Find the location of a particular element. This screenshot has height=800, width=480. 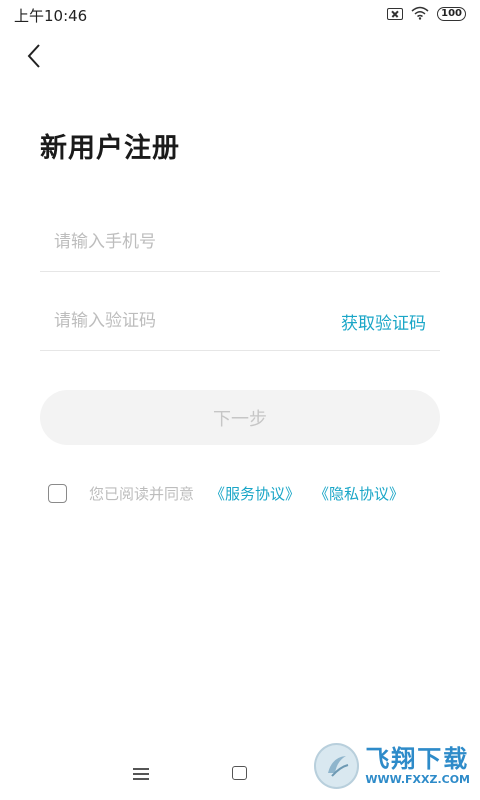

back-button is located at coordinates (34, 56).